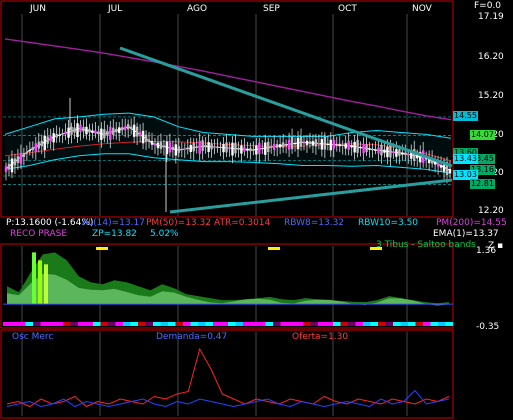 The image size is (513, 420). What do you see at coordinates (228, 377) in the screenshot?
I see `oferta-line` at bounding box center [228, 377].